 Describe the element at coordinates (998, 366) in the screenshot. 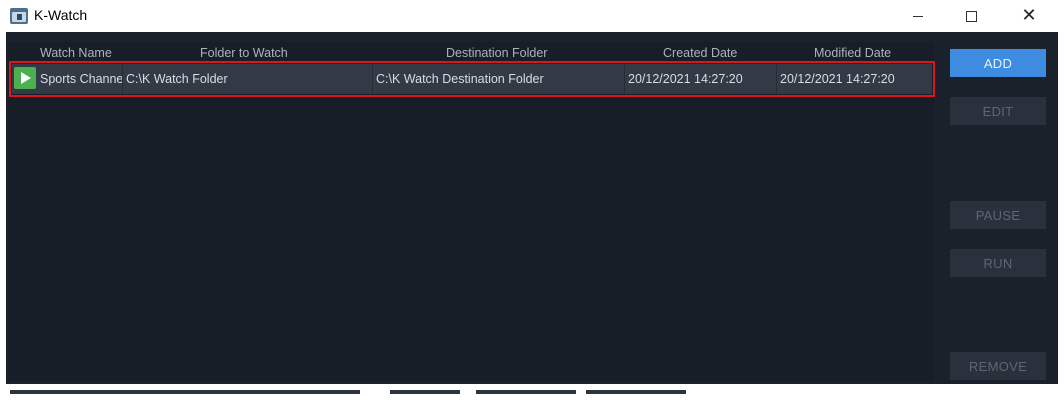

I see `remove-button: REMOVE` at that location.